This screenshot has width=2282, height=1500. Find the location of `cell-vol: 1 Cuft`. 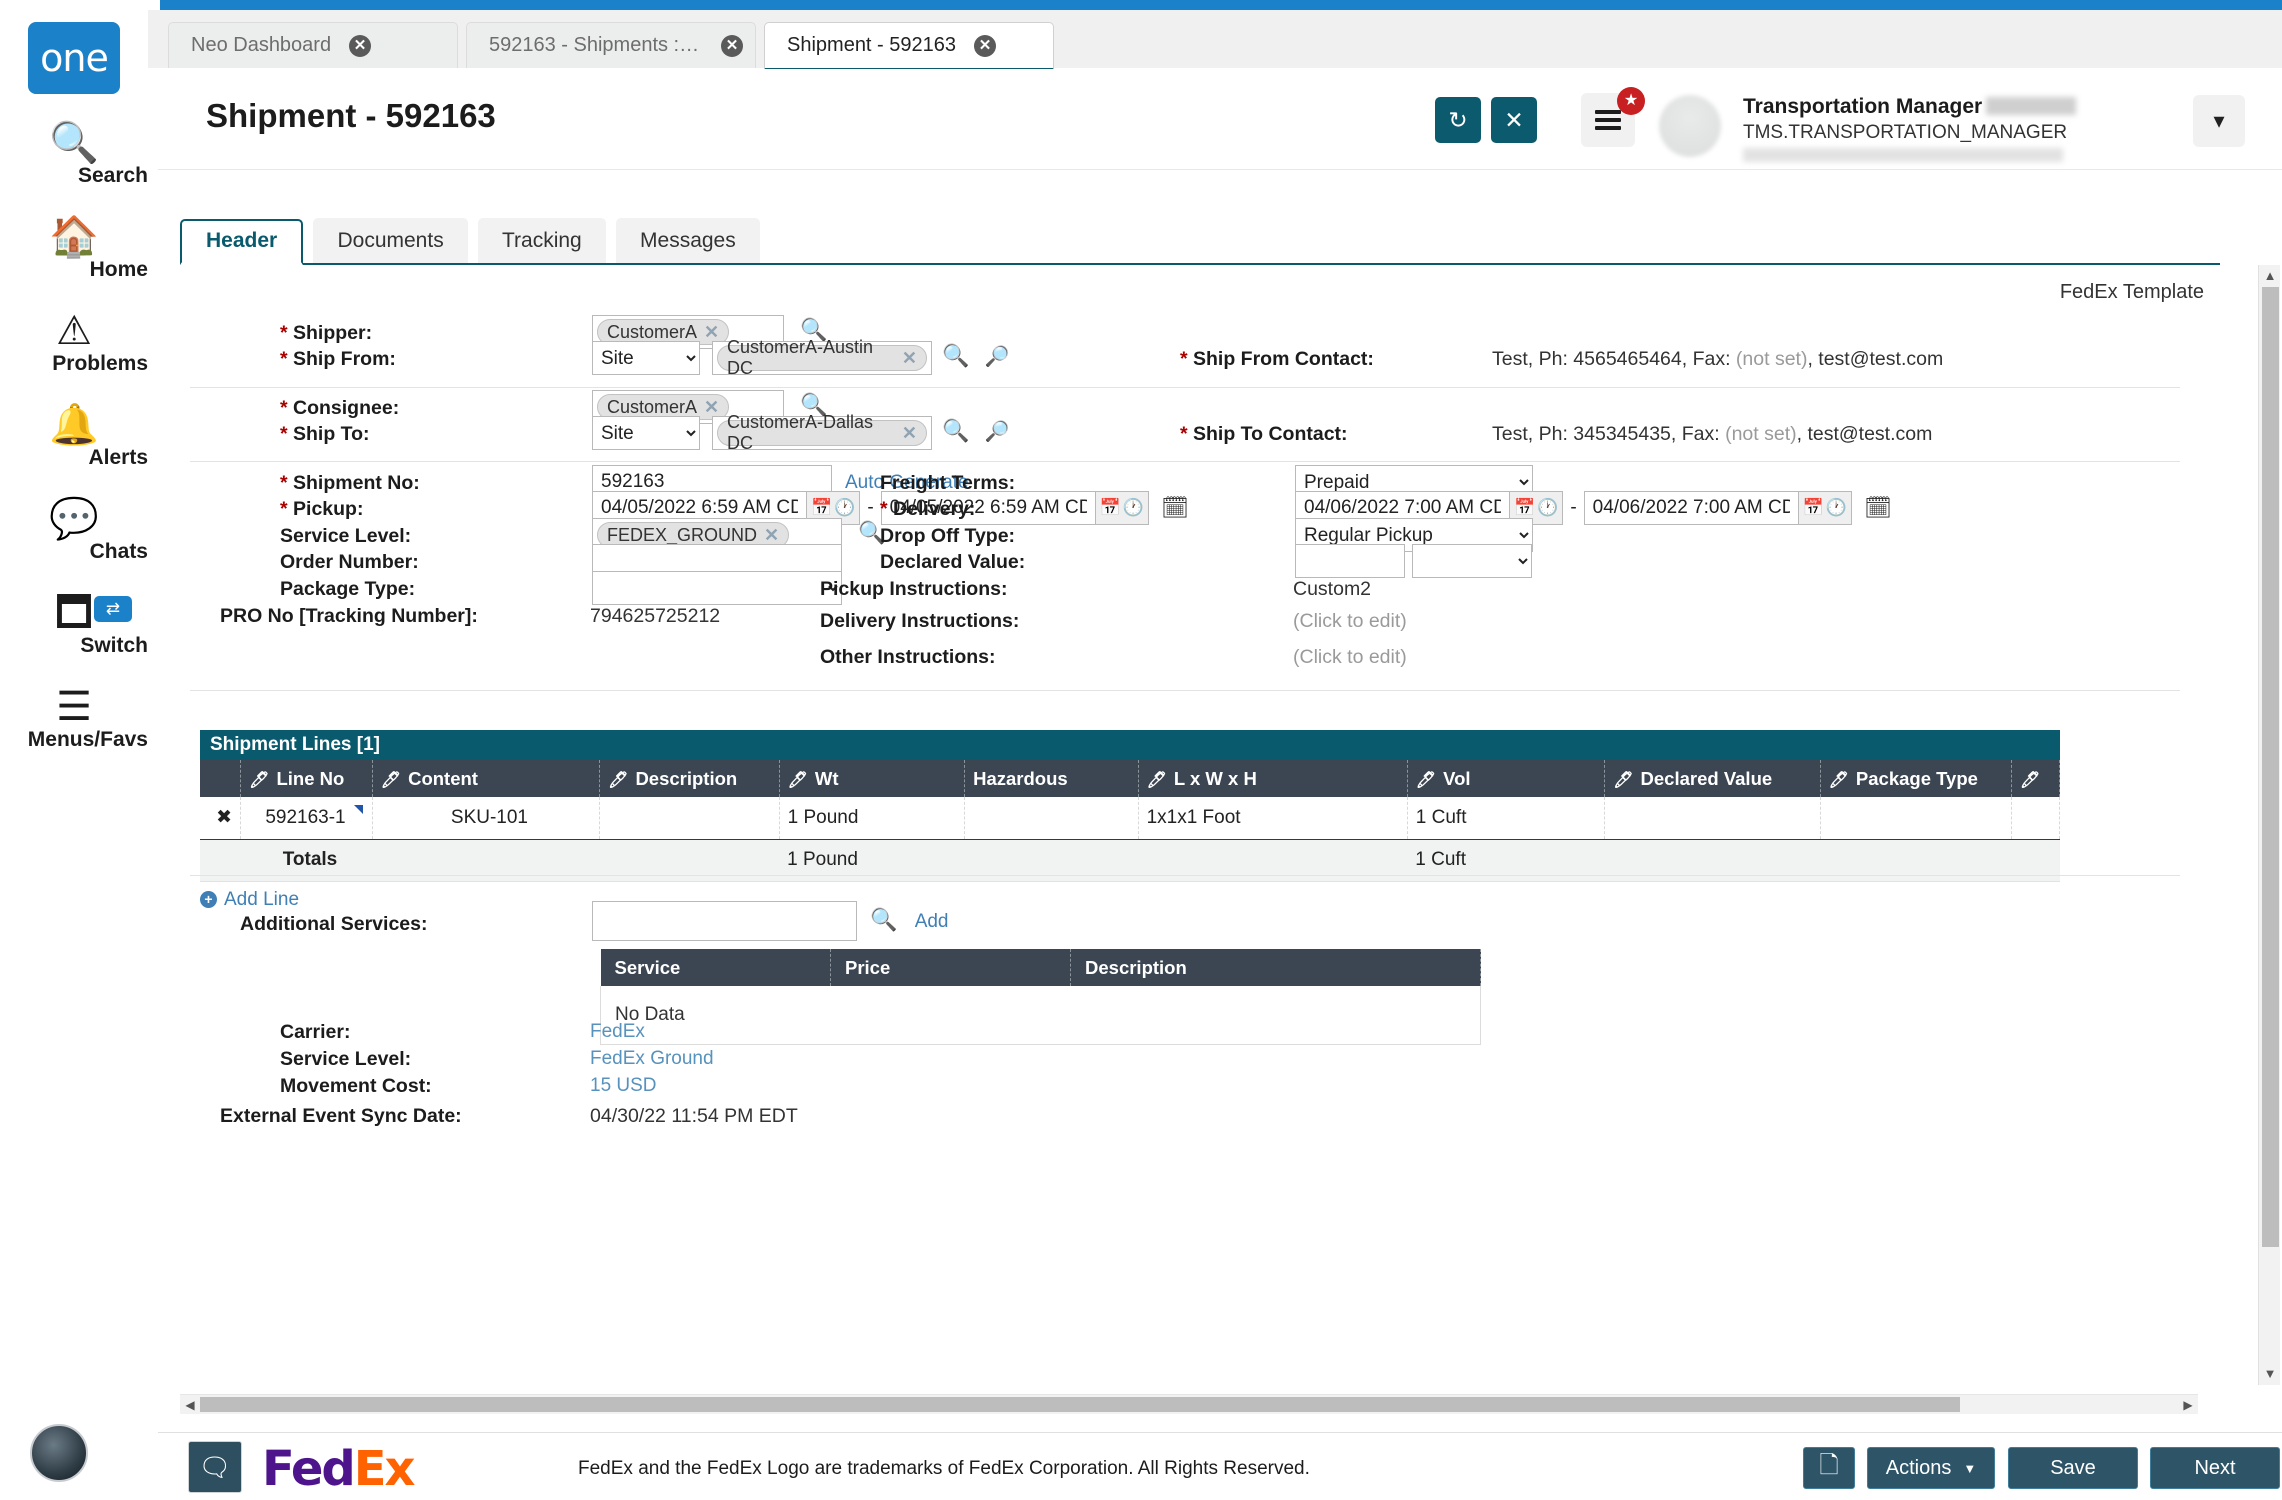

cell-vol: 1 Cuft is located at coordinates (1506, 818).